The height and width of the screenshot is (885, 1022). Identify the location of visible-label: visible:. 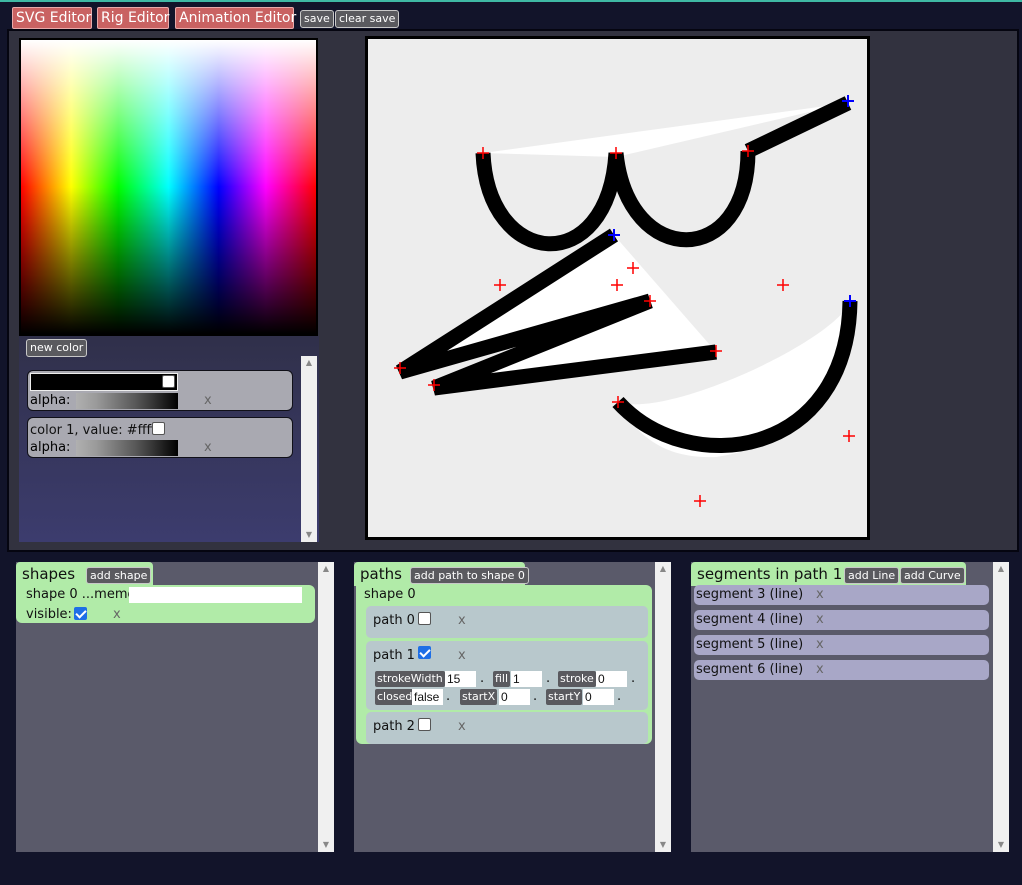
(49, 614).